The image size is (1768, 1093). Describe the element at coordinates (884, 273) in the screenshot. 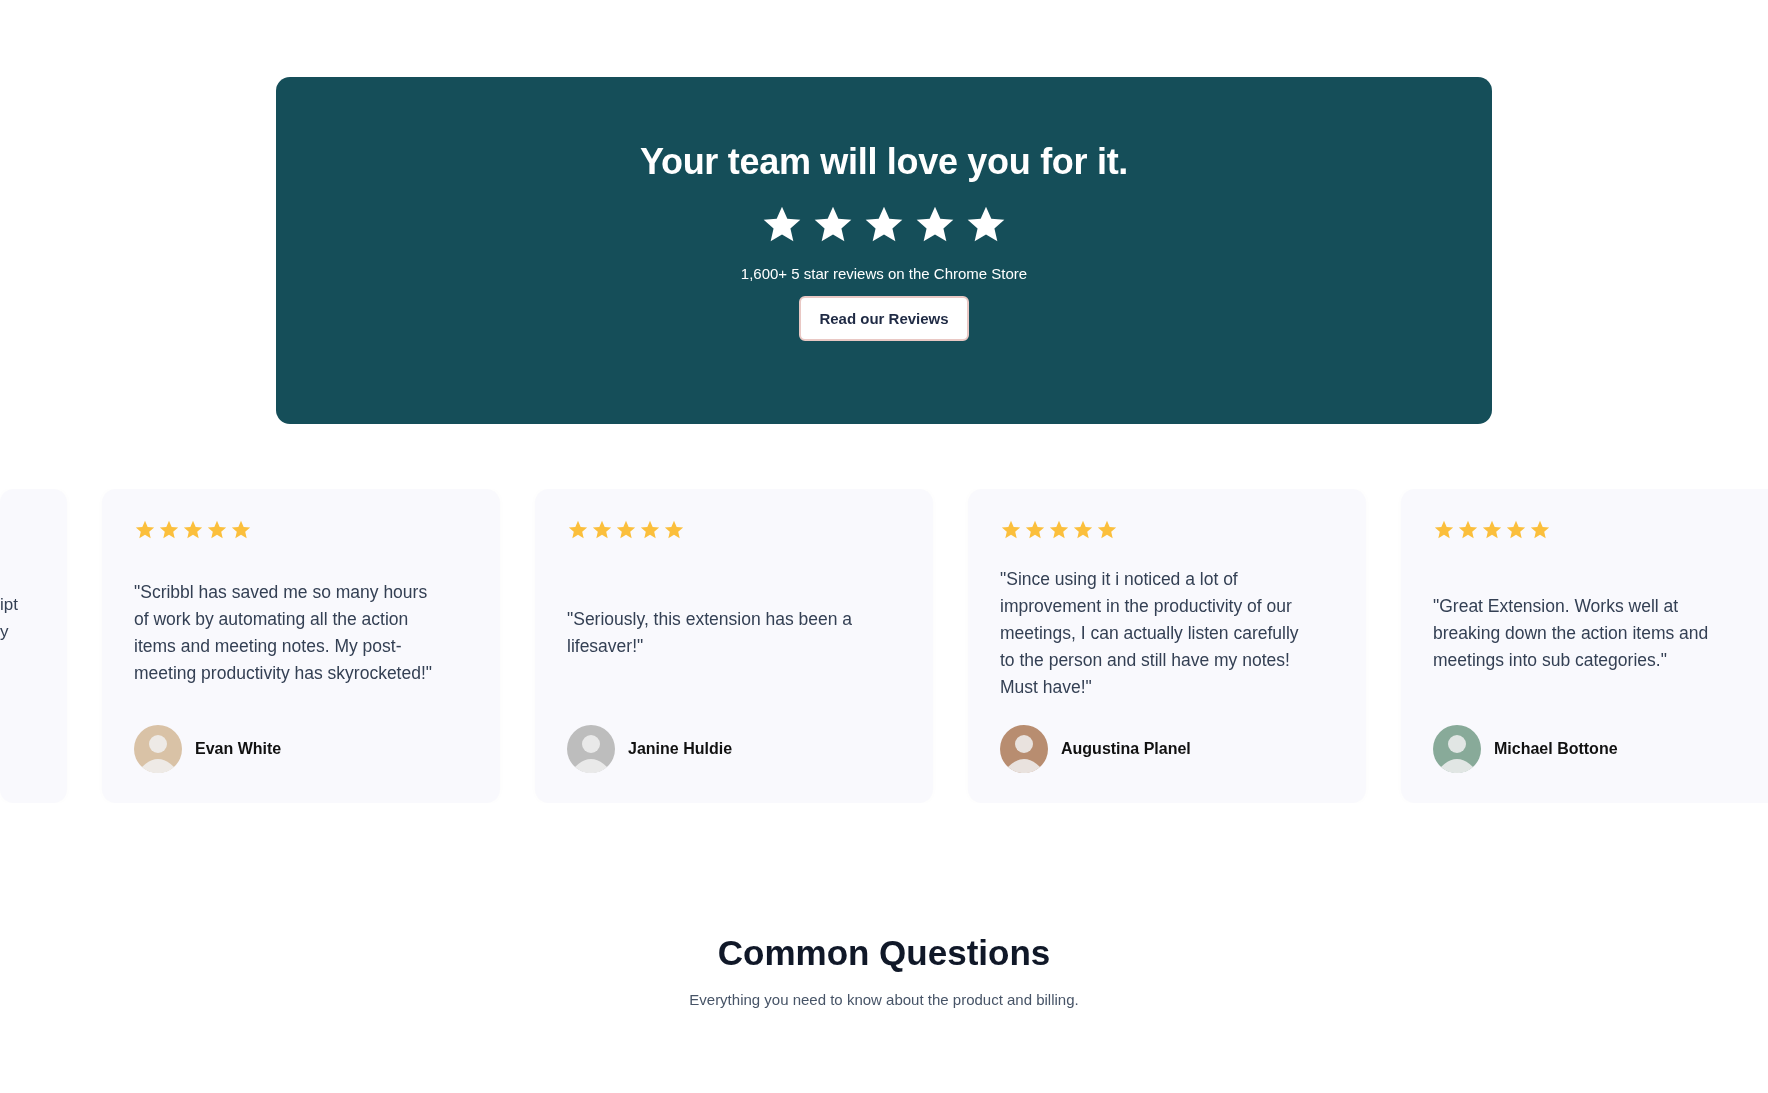

I see `review-count-text: 1,600+ 5 star reviews on the Chrome Store` at that location.